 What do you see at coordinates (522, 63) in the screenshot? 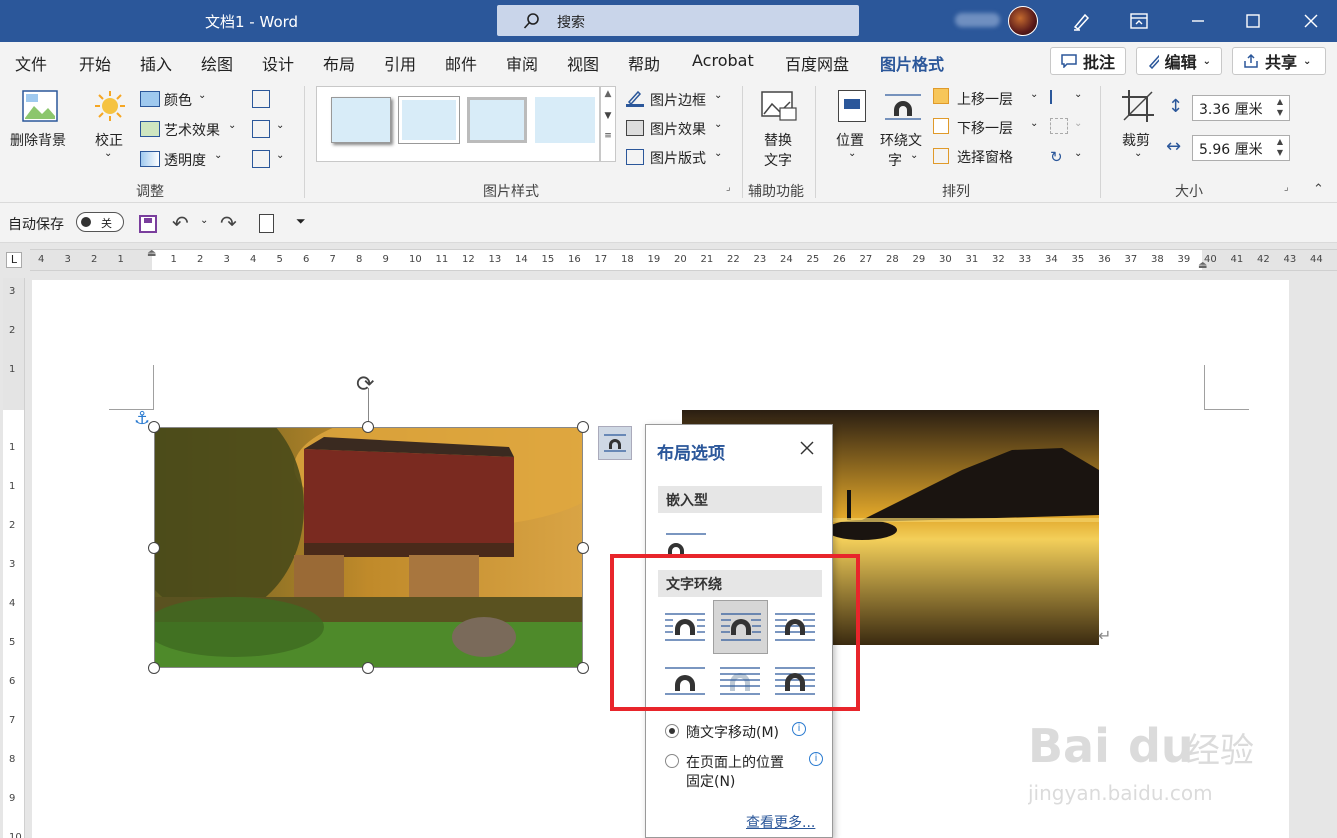
I see `tab-review: 审阅` at bounding box center [522, 63].